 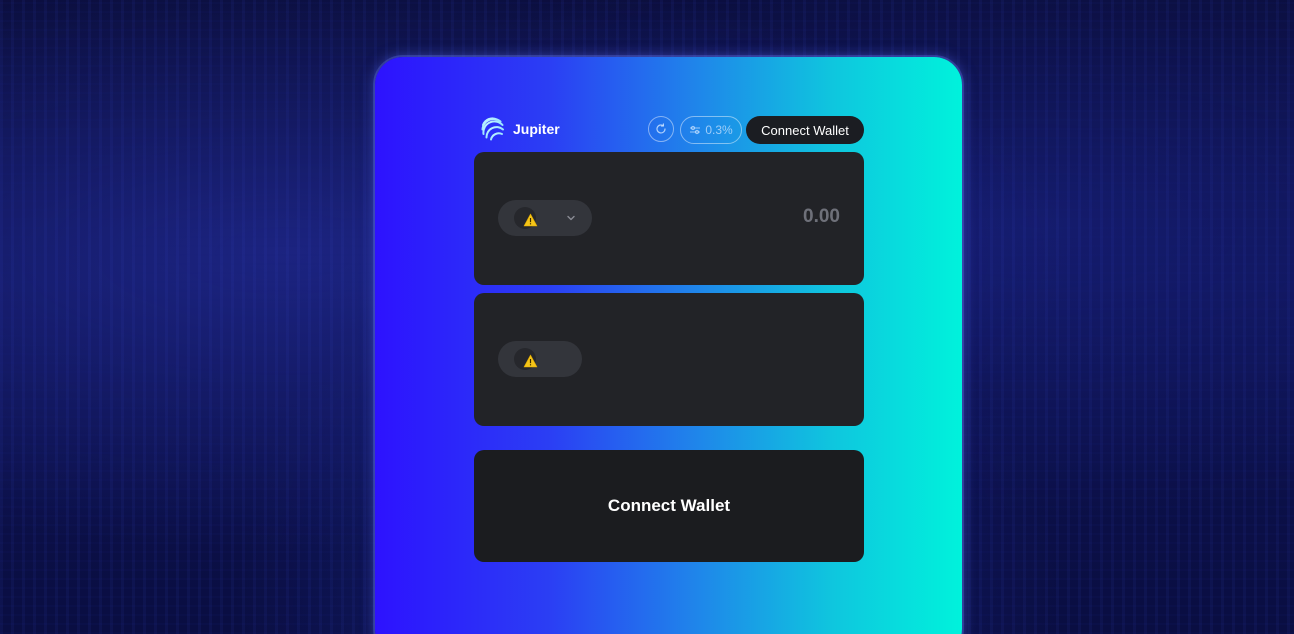 What do you see at coordinates (669, 506) in the screenshot?
I see `main-connect-wallet-button: Connect Wallet` at bounding box center [669, 506].